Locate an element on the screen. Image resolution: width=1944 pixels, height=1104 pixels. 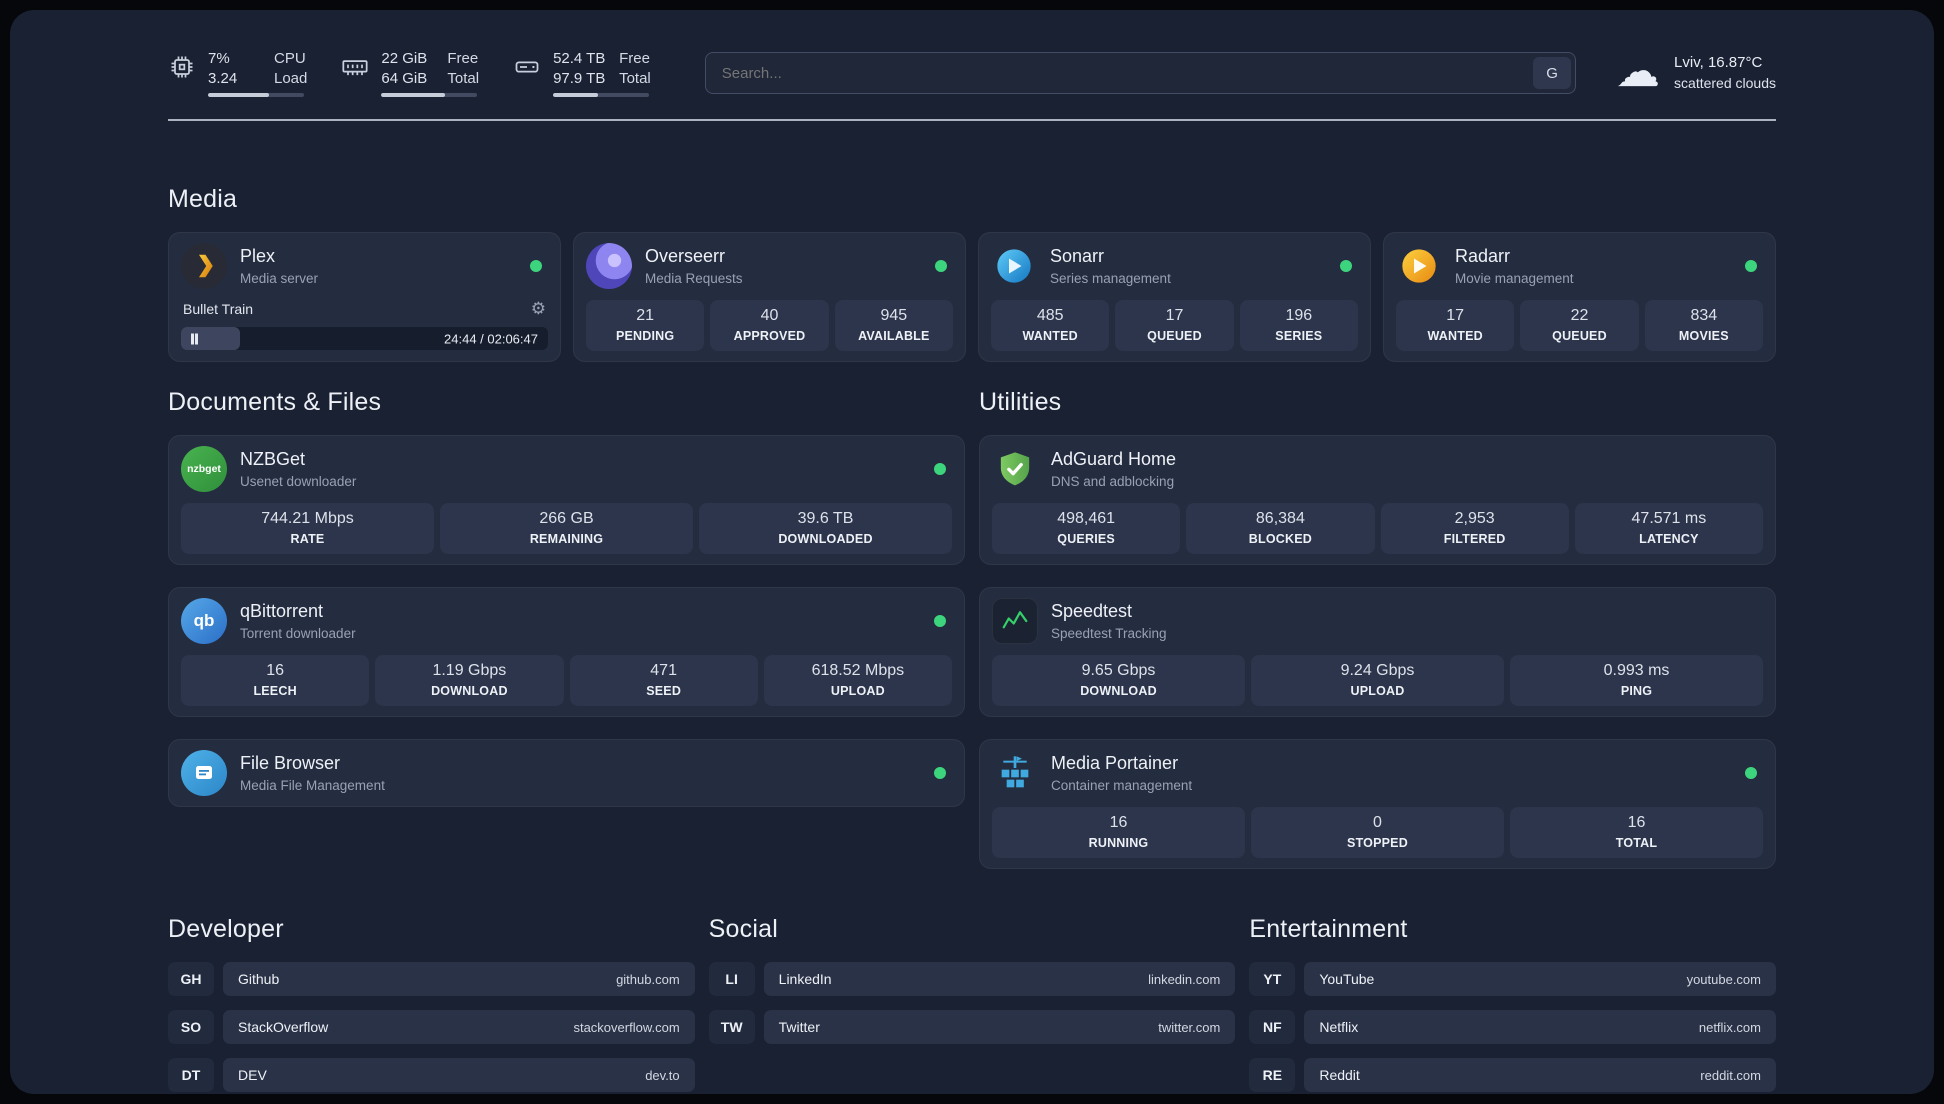
top-bar: 7% CPU 3.24 Load 22 GiB Free 64 GiB Total is located at coordinates (972, 73).